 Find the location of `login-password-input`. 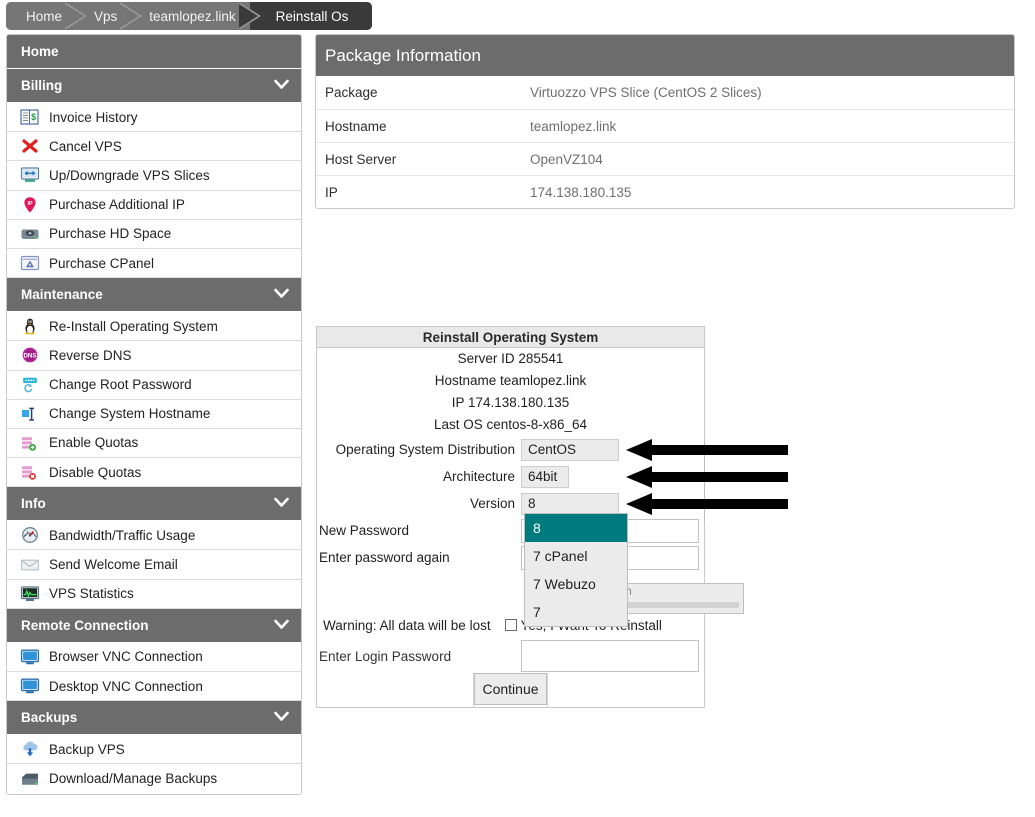

login-password-input is located at coordinates (610, 656).